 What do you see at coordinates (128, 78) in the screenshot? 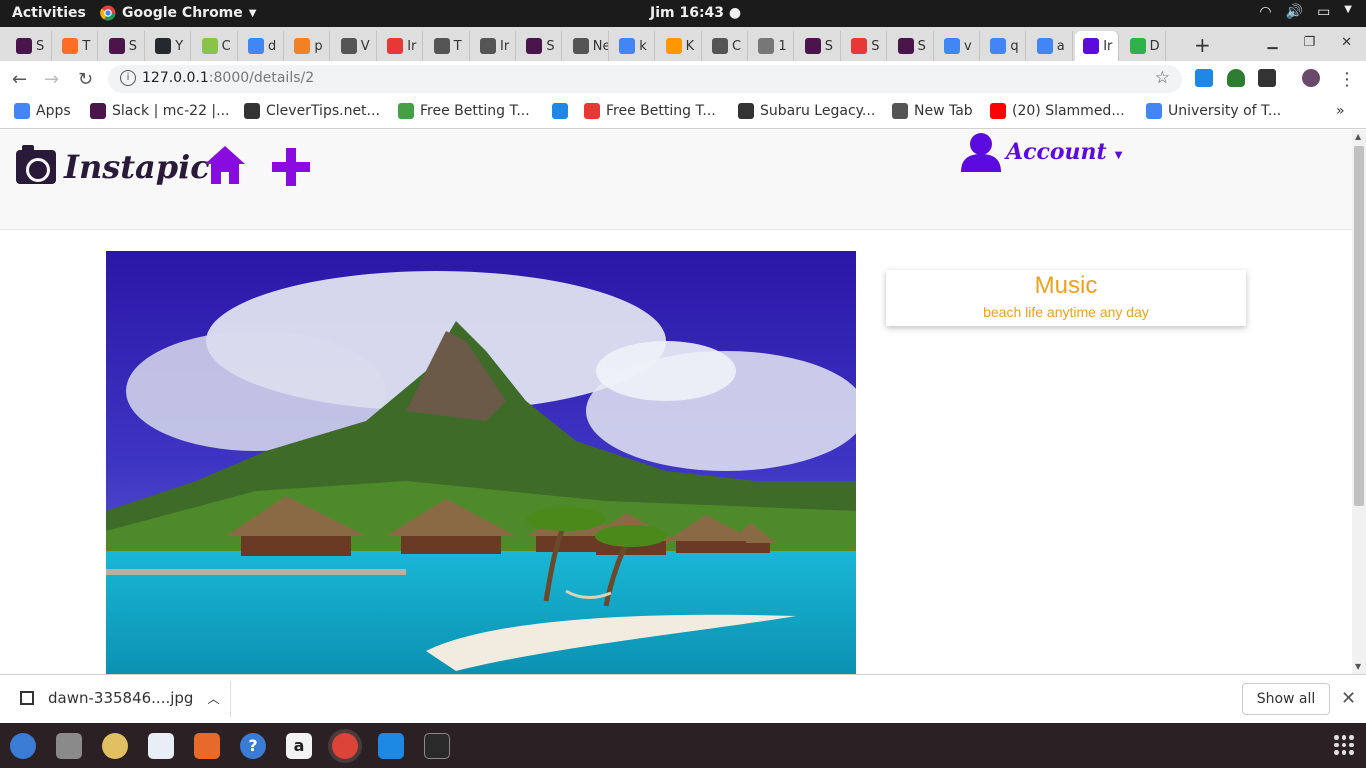
I see `info-icon: i` at bounding box center [128, 78].